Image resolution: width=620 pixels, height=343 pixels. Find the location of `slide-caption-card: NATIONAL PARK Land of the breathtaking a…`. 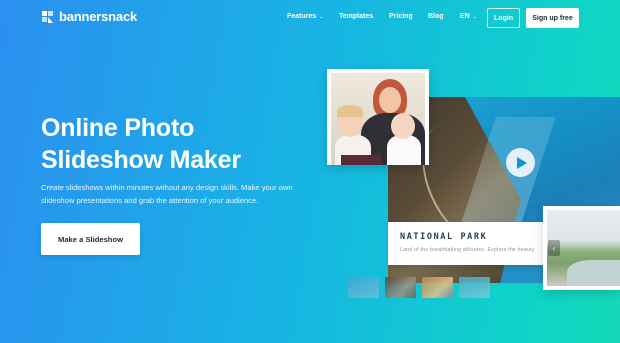

slide-caption-card: NATIONAL PARK Land of the breathtaking a… is located at coordinates (468, 243).